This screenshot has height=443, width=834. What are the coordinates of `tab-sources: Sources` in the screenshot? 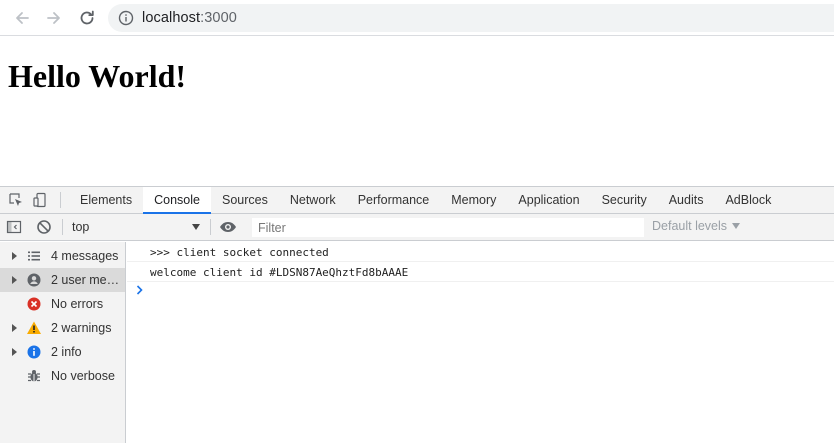 It's located at (245, 200).